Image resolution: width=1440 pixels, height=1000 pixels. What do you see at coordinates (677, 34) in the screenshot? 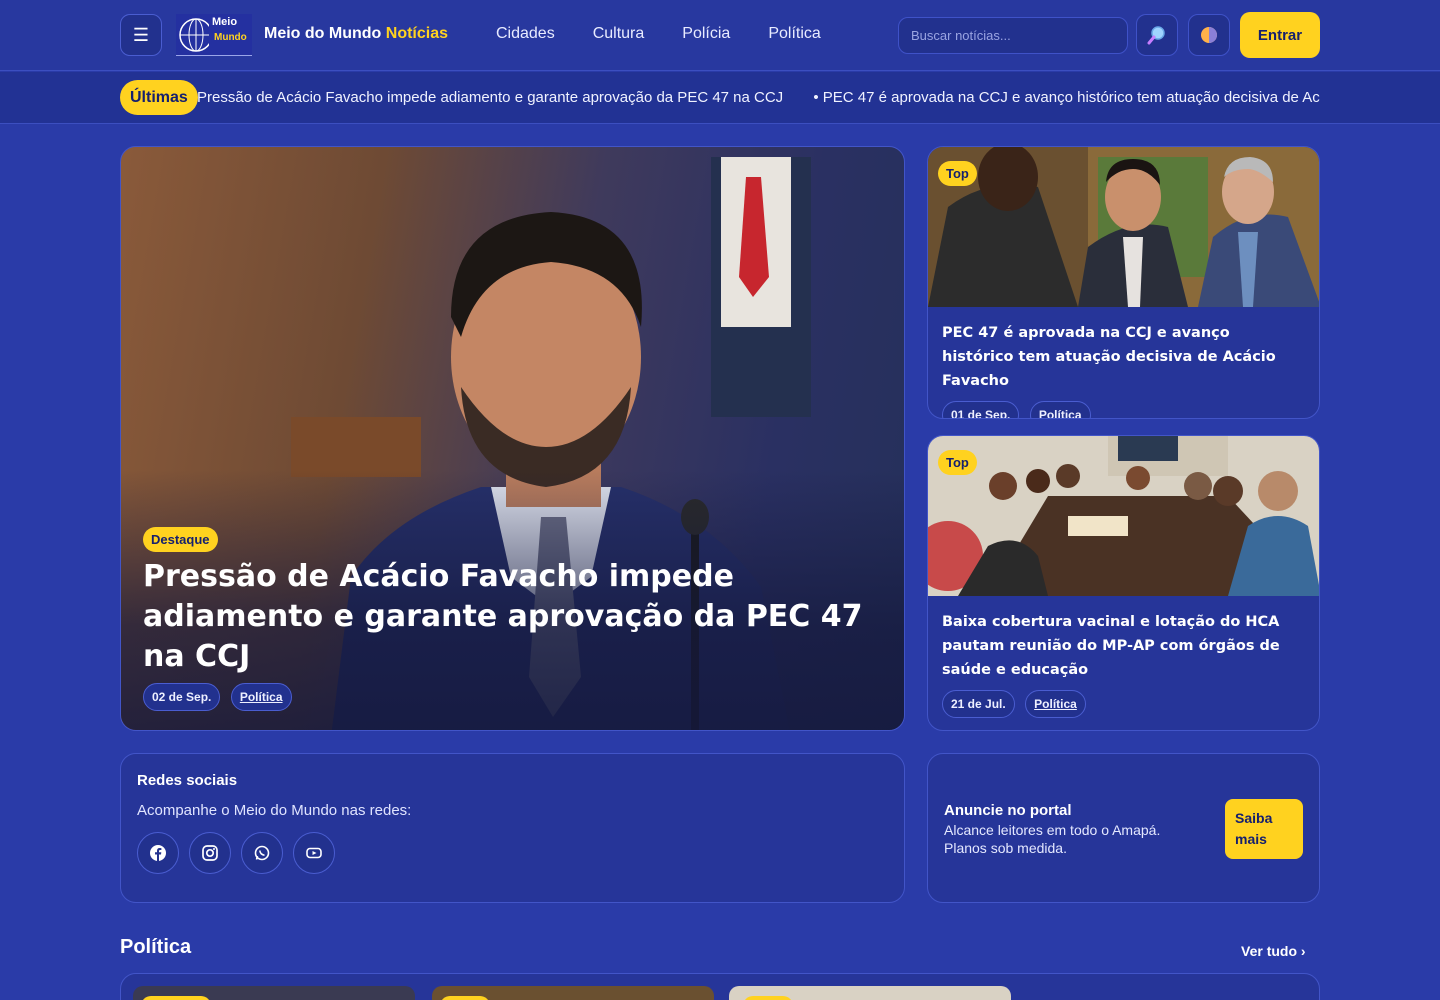
I see `main-nav: Cidades Cultura Polícia Política` at bounding box center [677, 34].